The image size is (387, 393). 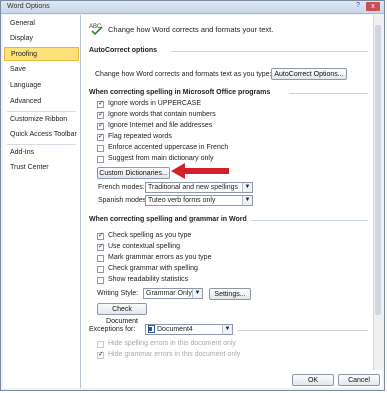 I want to click on enforce-french-checkbox, so click(x=100, y=148).